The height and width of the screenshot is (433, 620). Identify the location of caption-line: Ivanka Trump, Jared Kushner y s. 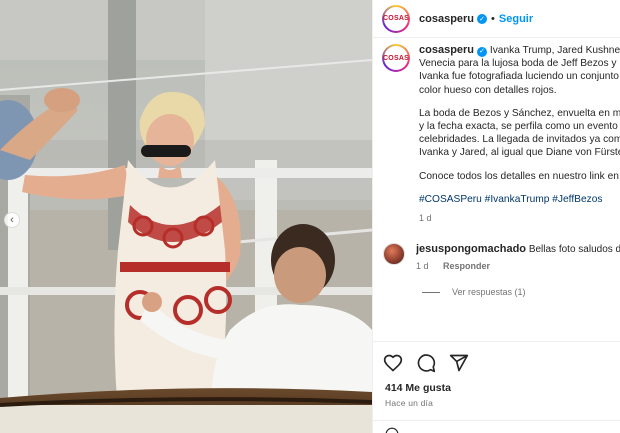
(554, 50).